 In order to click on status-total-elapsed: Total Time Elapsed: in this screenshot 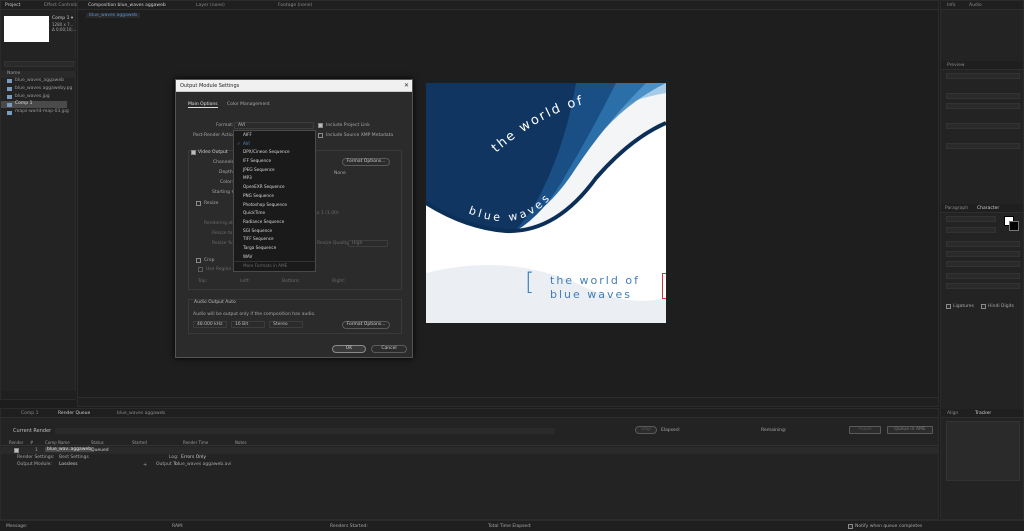, I will do `click(510, 526)`.